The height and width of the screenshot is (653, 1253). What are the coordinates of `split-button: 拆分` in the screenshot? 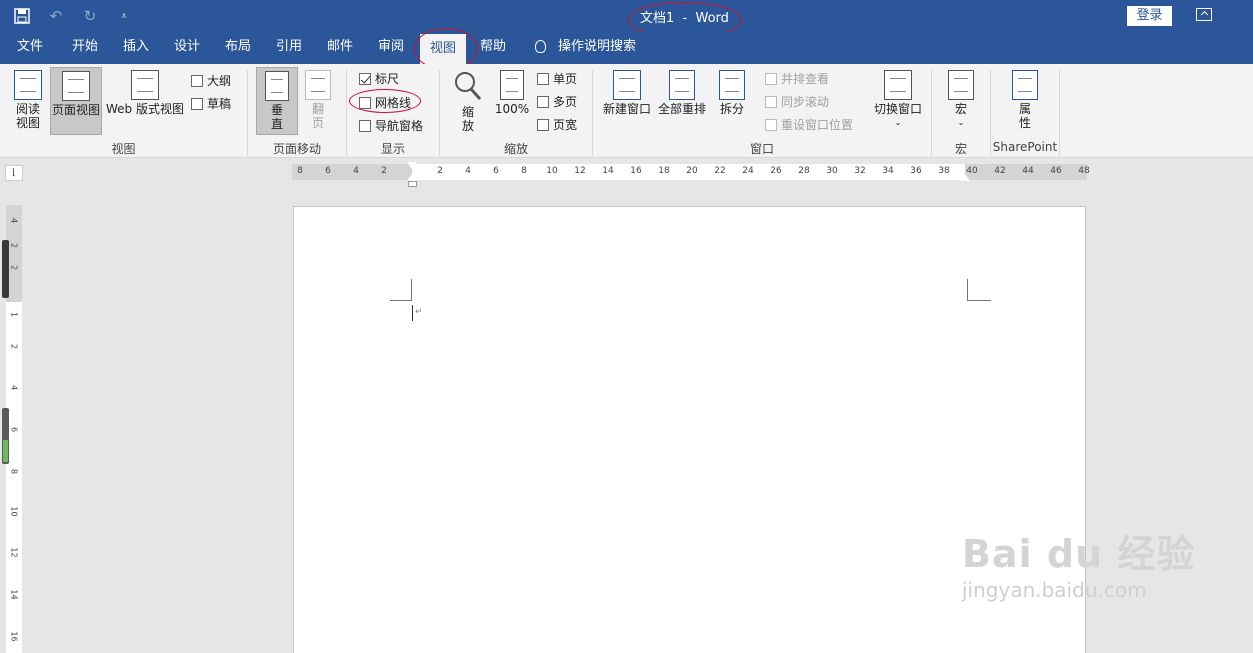 It's located at (732, 93).